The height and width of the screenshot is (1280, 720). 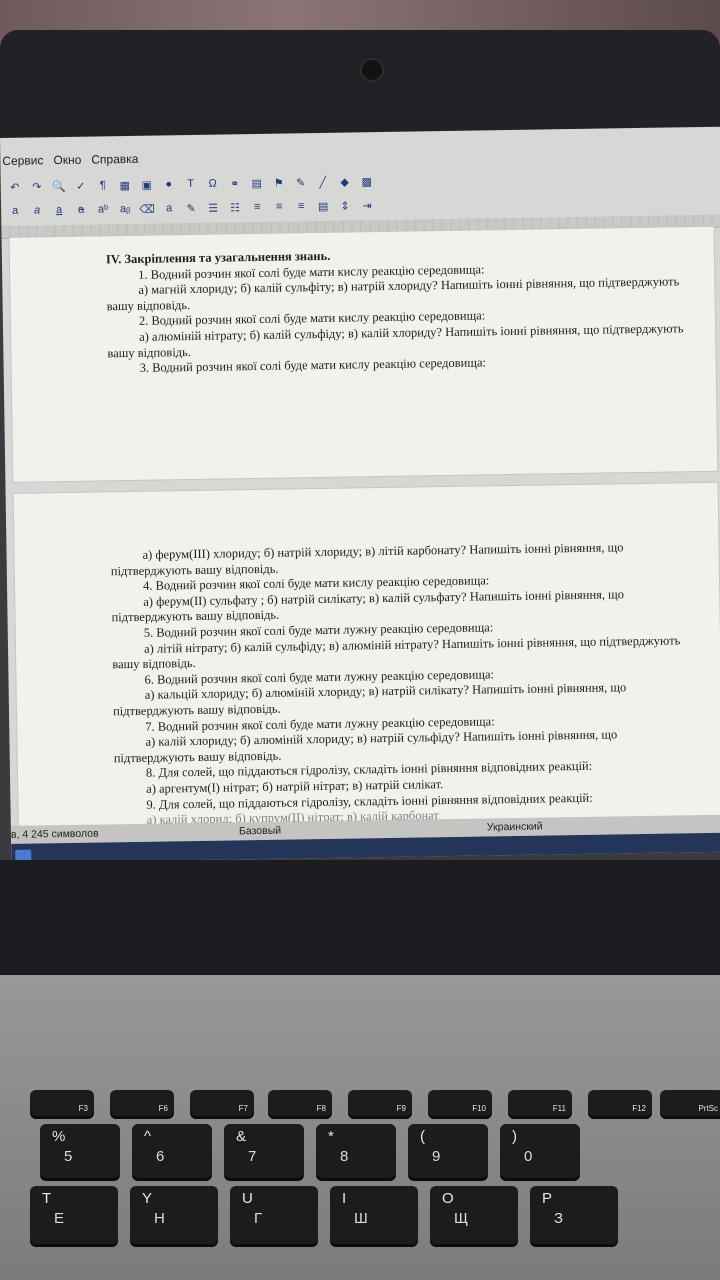 I want to click on key-shift-label: *, so click(x=331, y=1136).